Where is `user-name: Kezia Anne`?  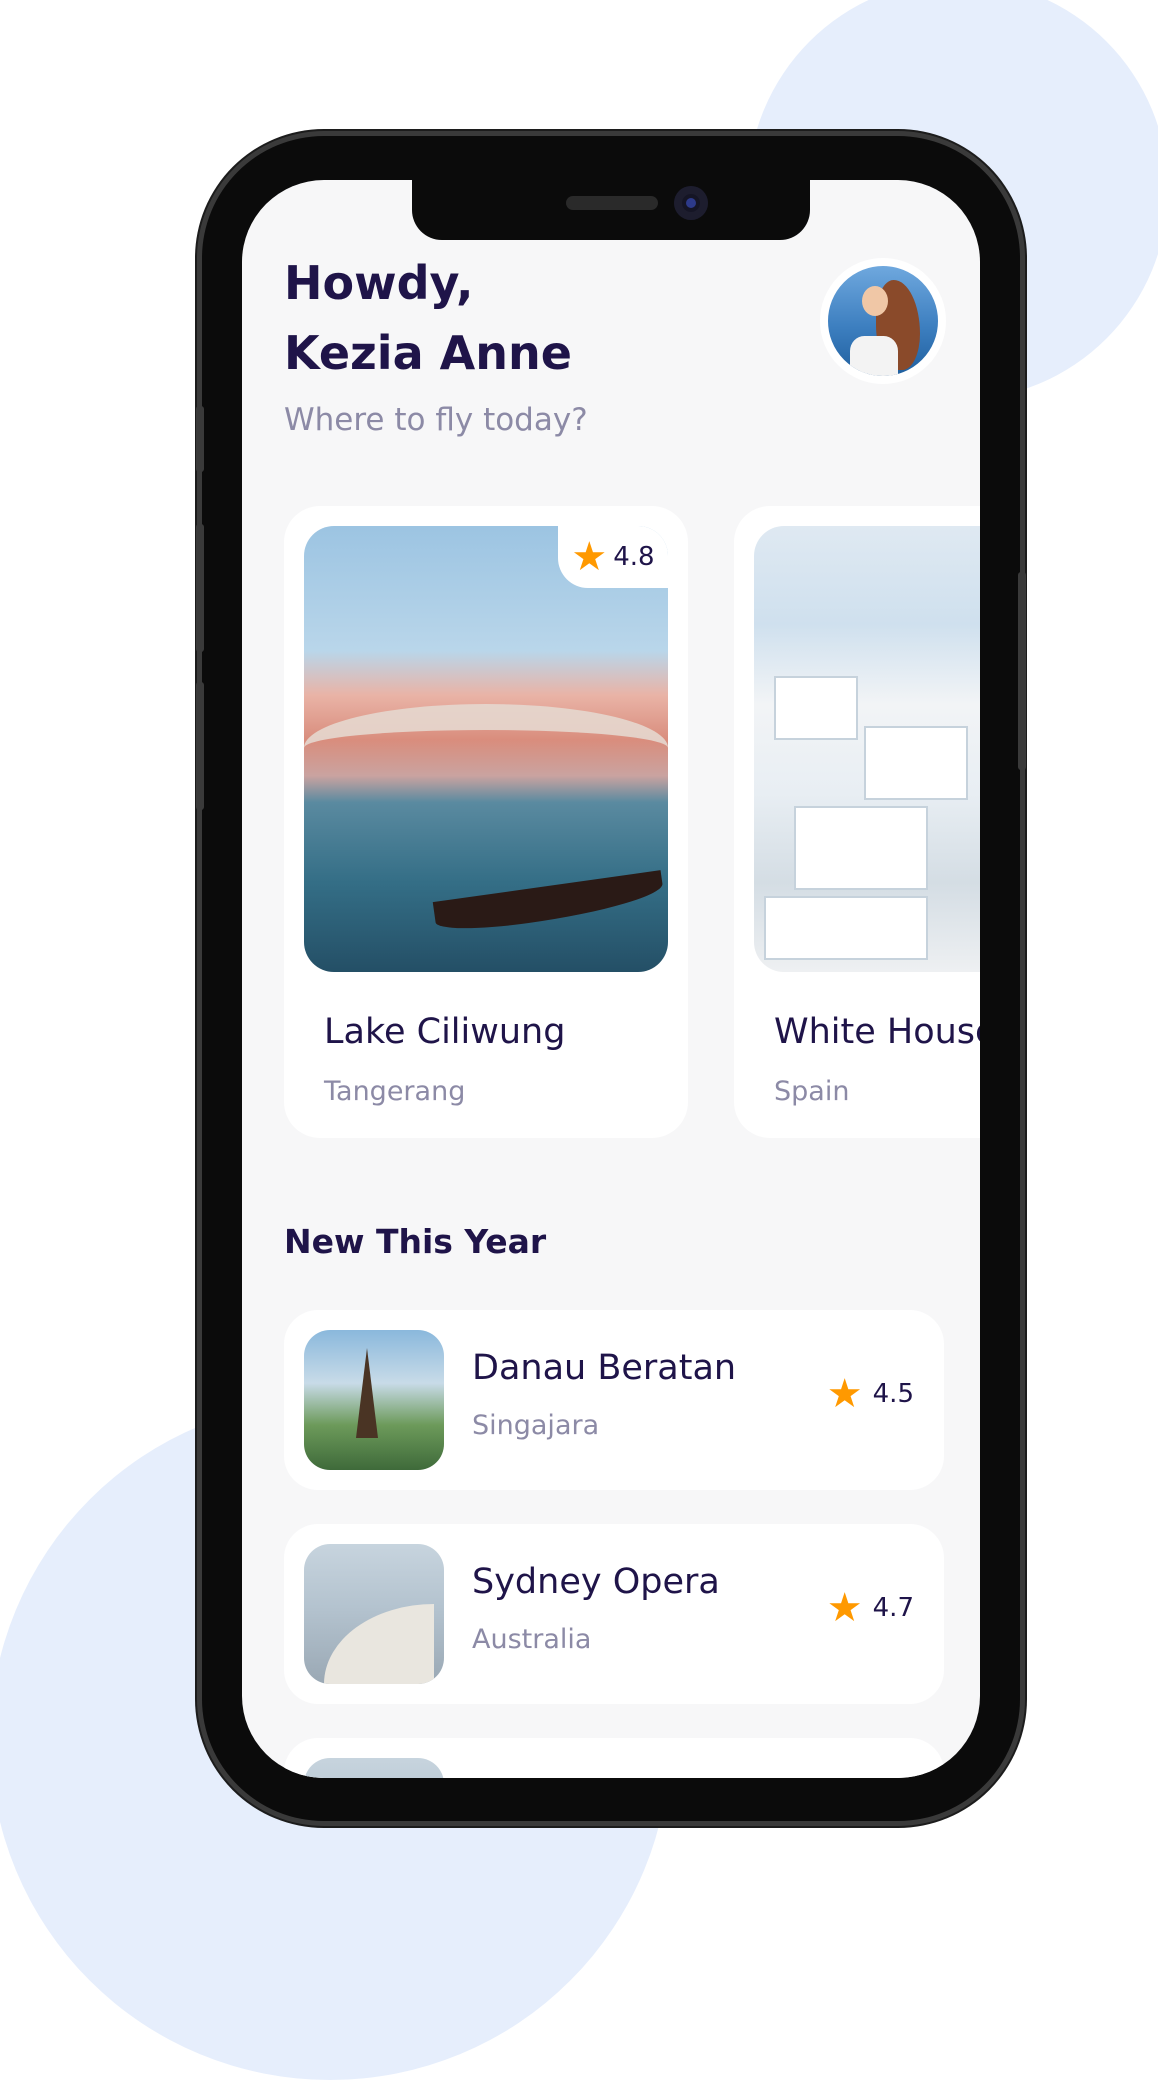 user-name: Kezia Anne is located at coordinates (428, 353).